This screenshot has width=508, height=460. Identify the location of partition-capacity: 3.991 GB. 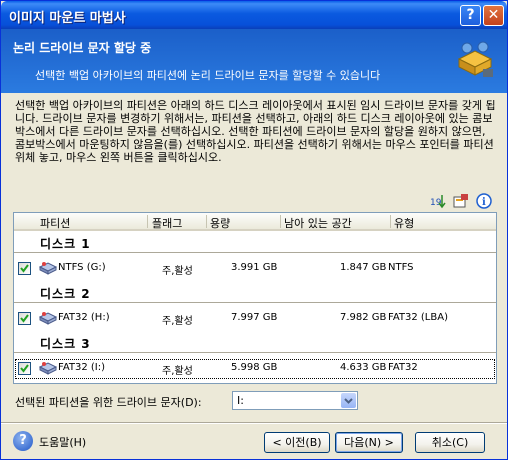
(254, 267).